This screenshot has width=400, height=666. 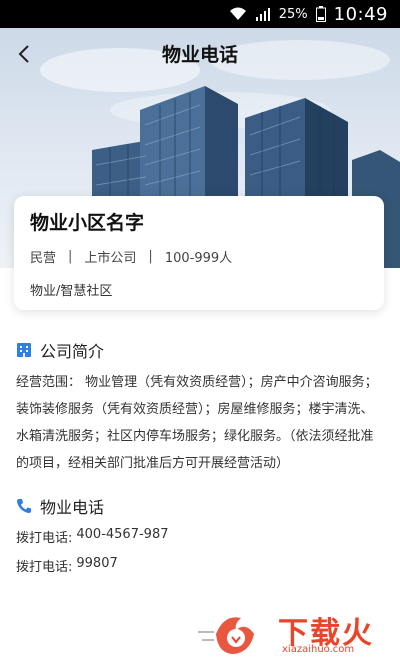 What do you see at coordinates (72, 507) in the screenshot?
I see `phone-section-title: 物业电话` at bounding box center [72, 507].